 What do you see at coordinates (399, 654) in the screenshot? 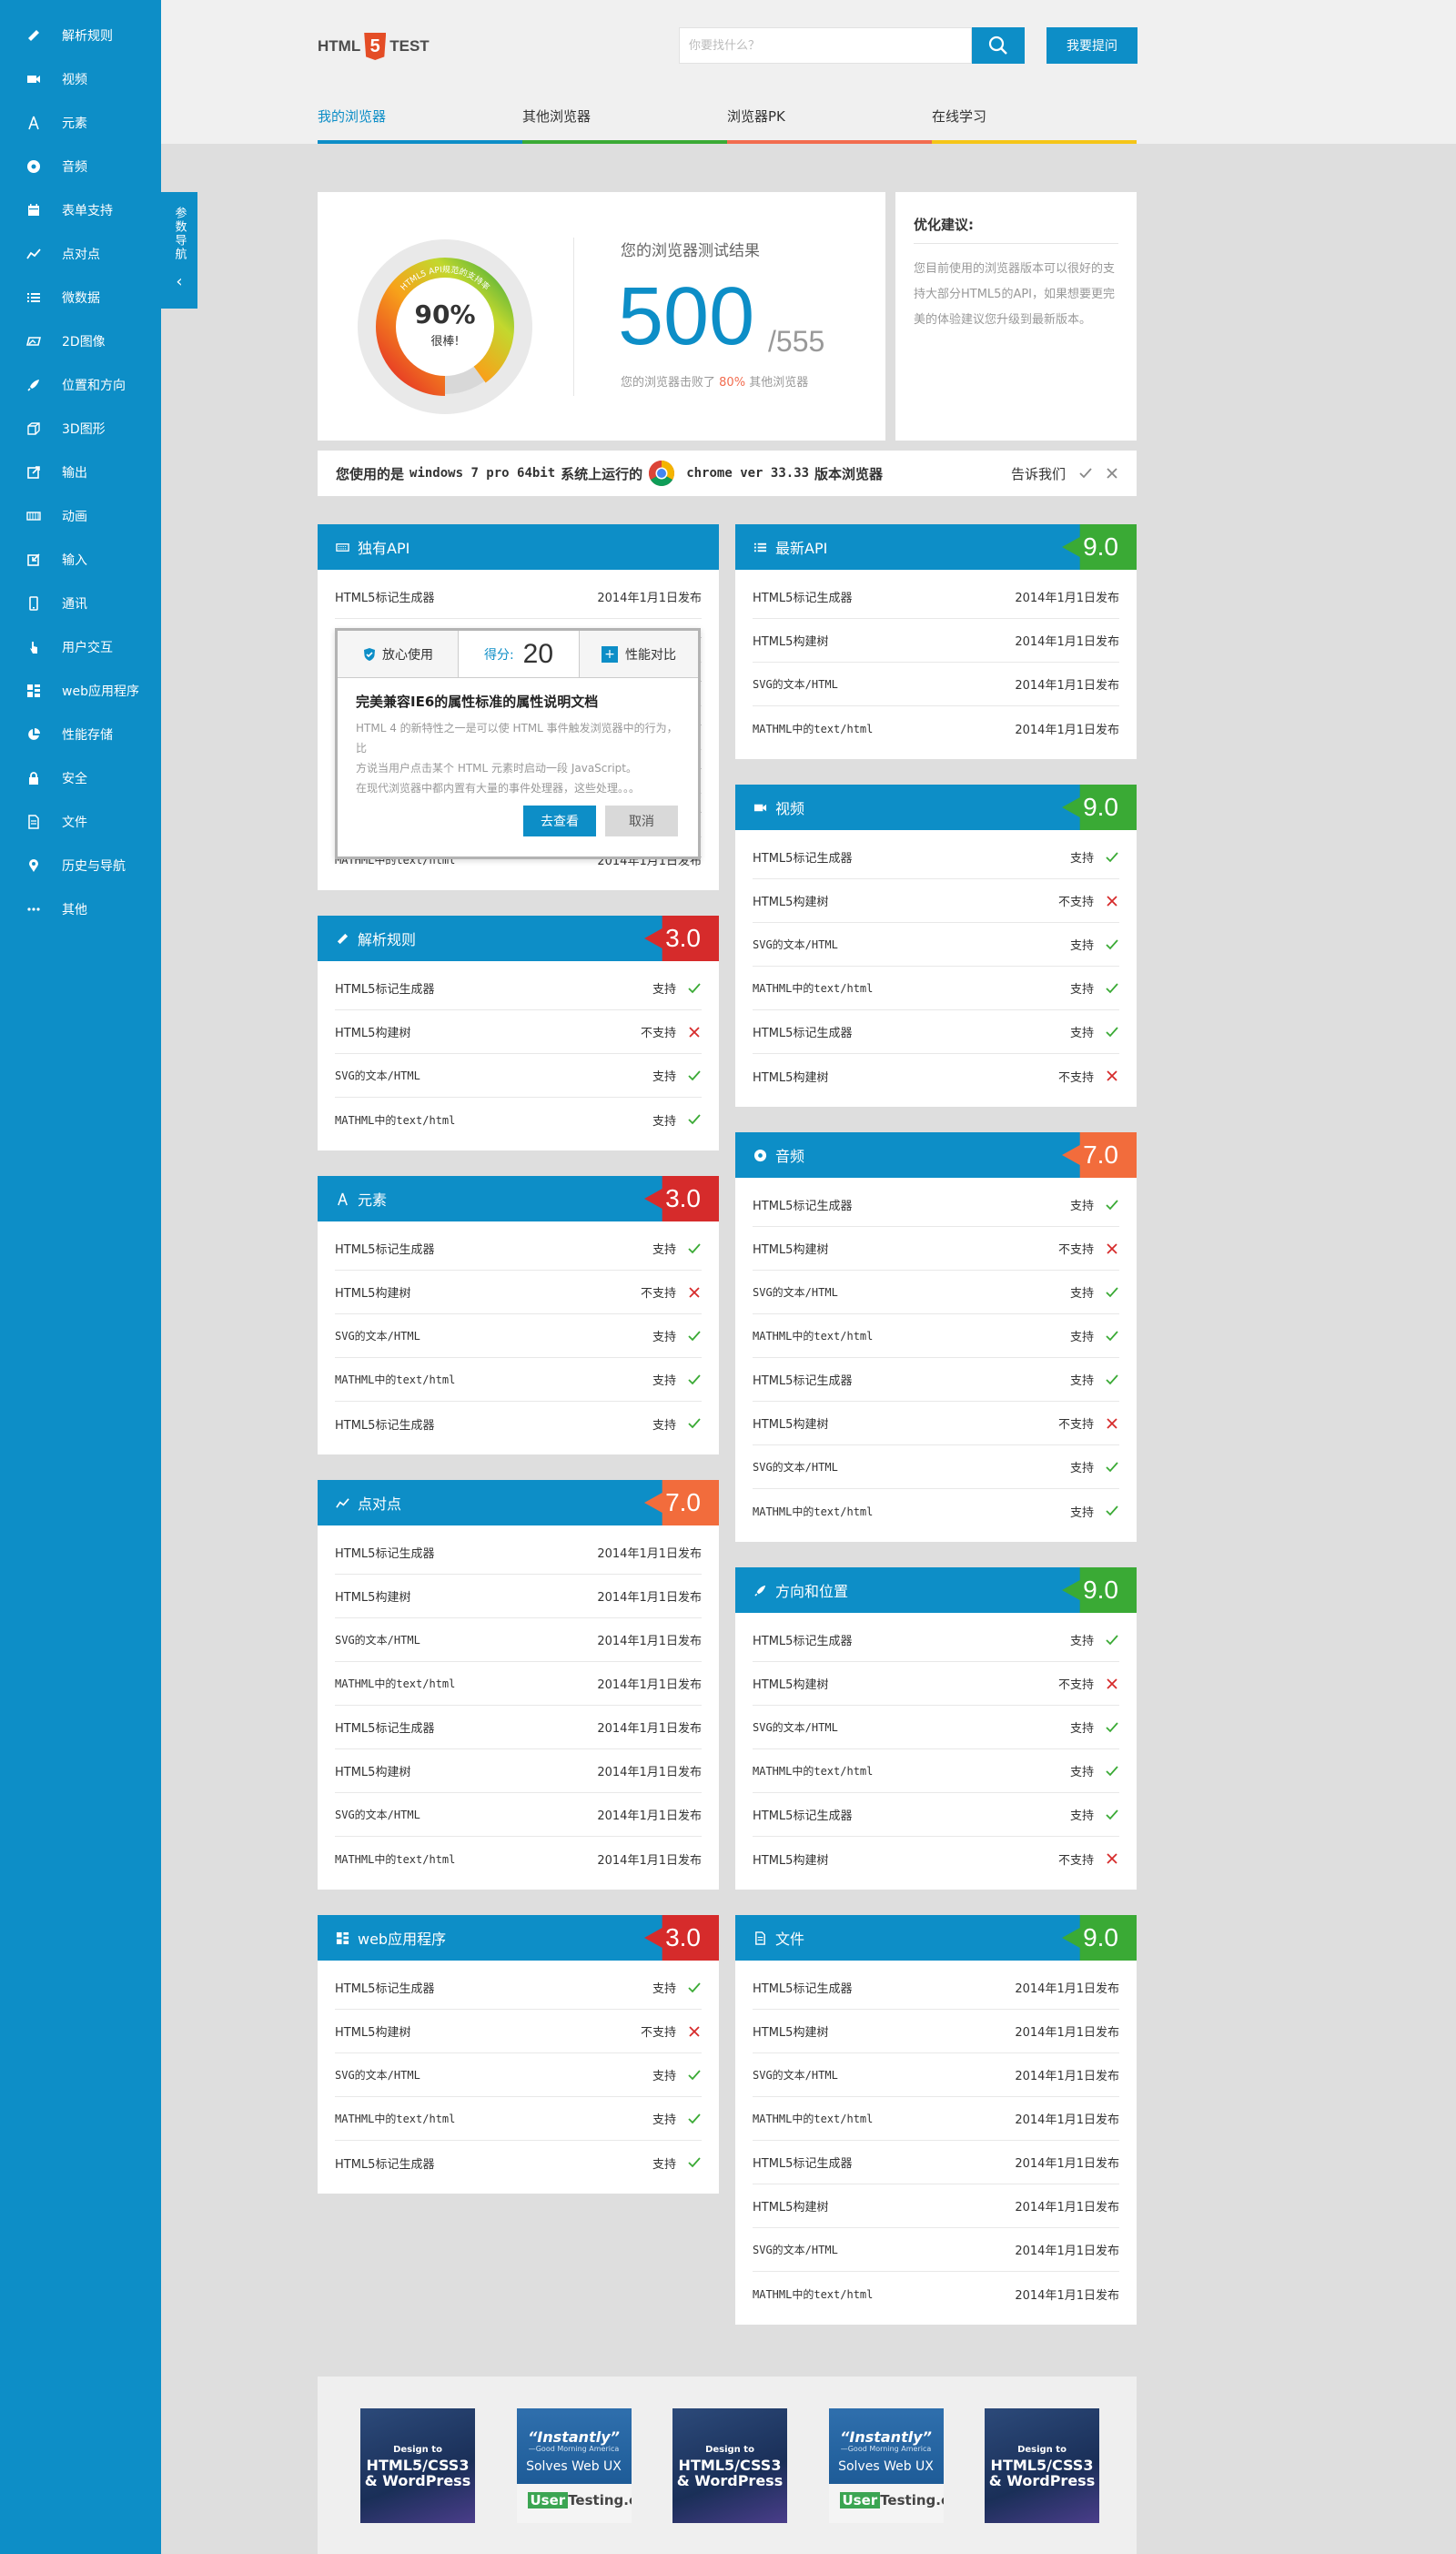
I see `popup-safe-tab: 放心使用` at bounding box center [399, 654].